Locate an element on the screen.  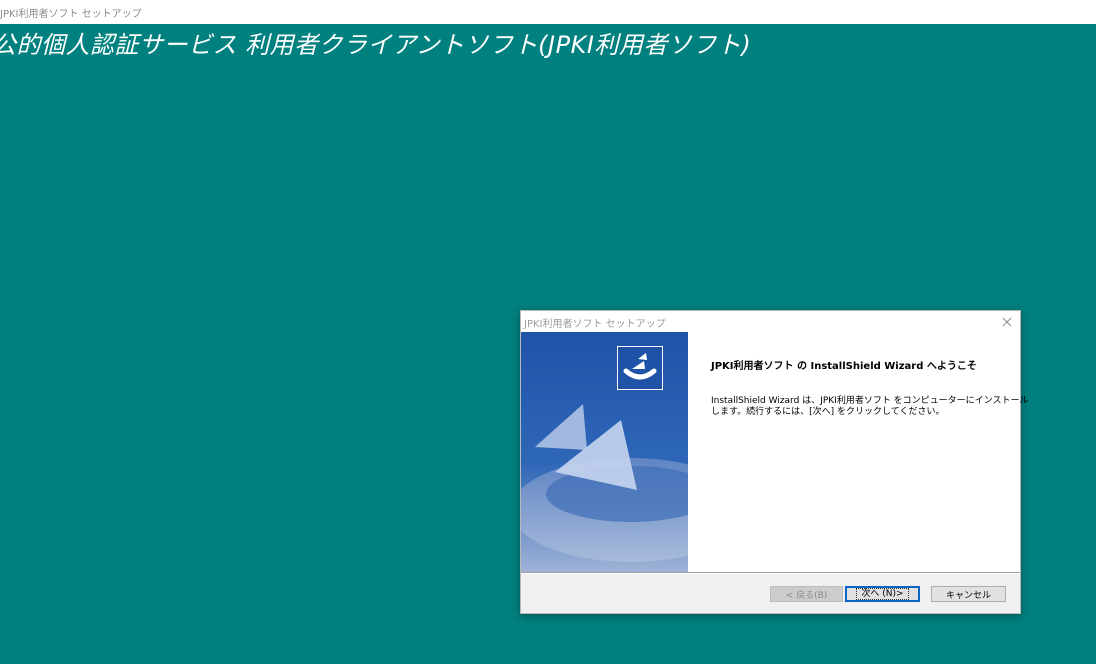
close-icon is located at coordinates (1007, 321).